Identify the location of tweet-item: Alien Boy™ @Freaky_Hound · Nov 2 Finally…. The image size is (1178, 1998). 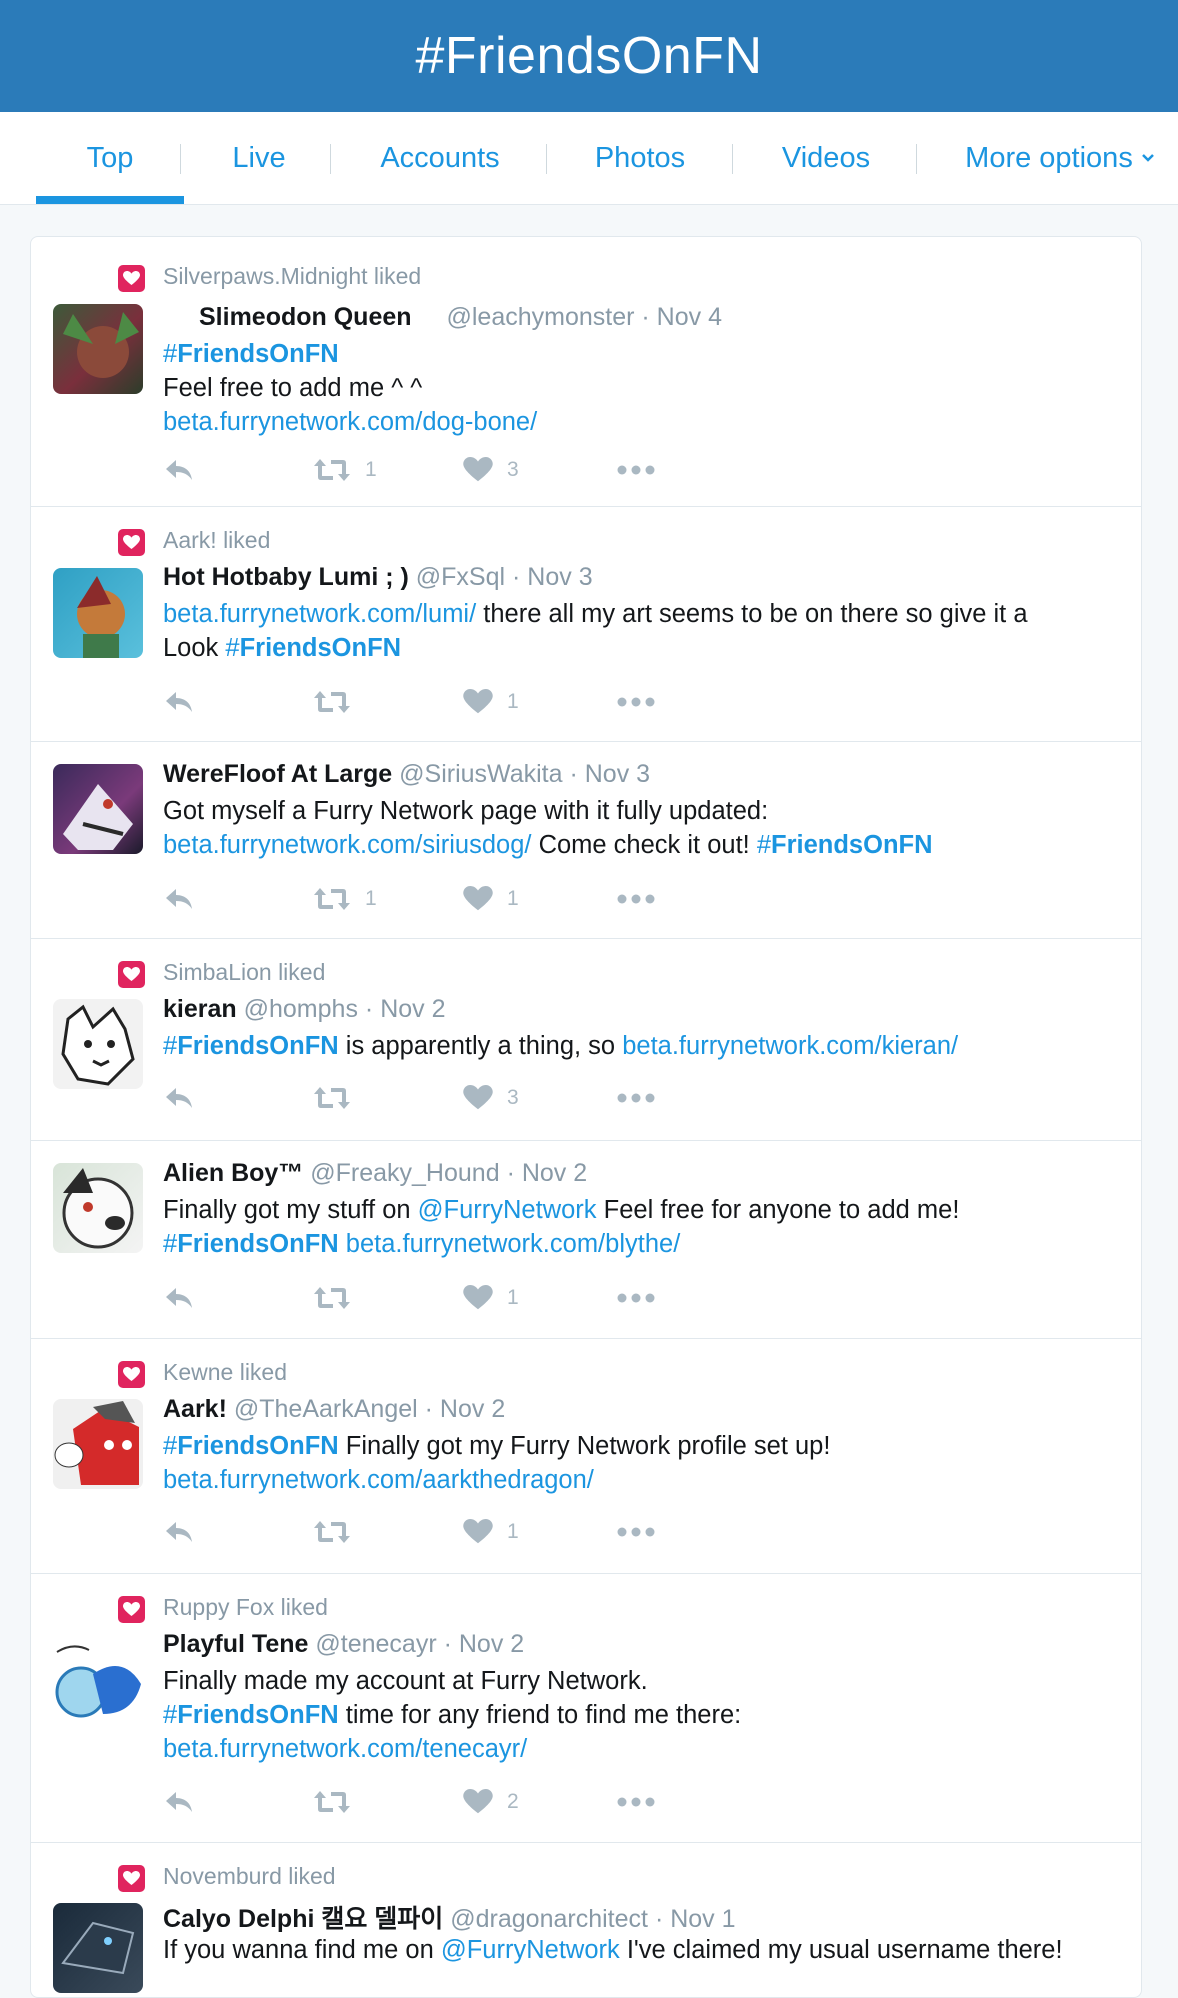
(586, 1240).